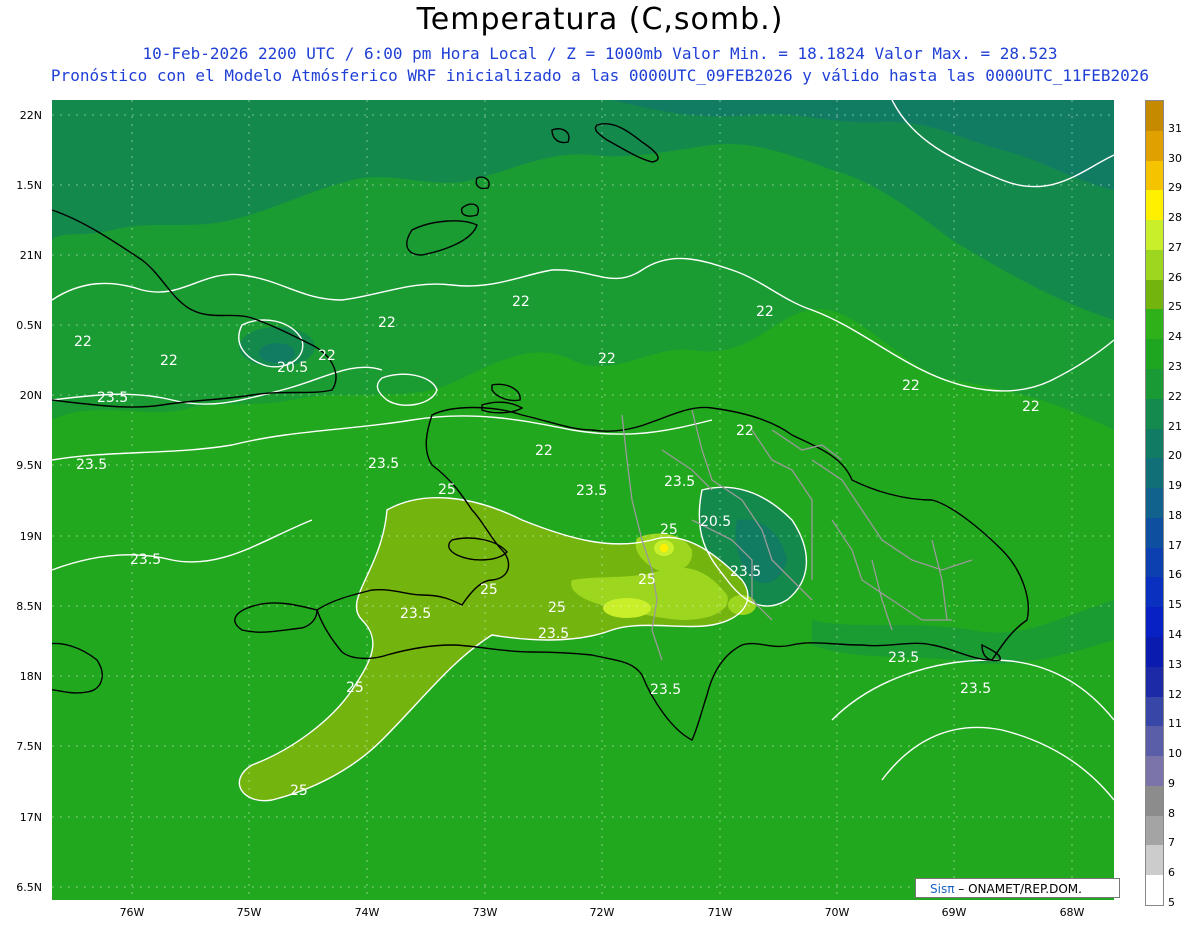 This screenshot has width=1200, height=927. What do you see at coordinates (1175, 188) in the screenshot?
I see `colorbar-label: 29` at bounding box center [1175, 188].